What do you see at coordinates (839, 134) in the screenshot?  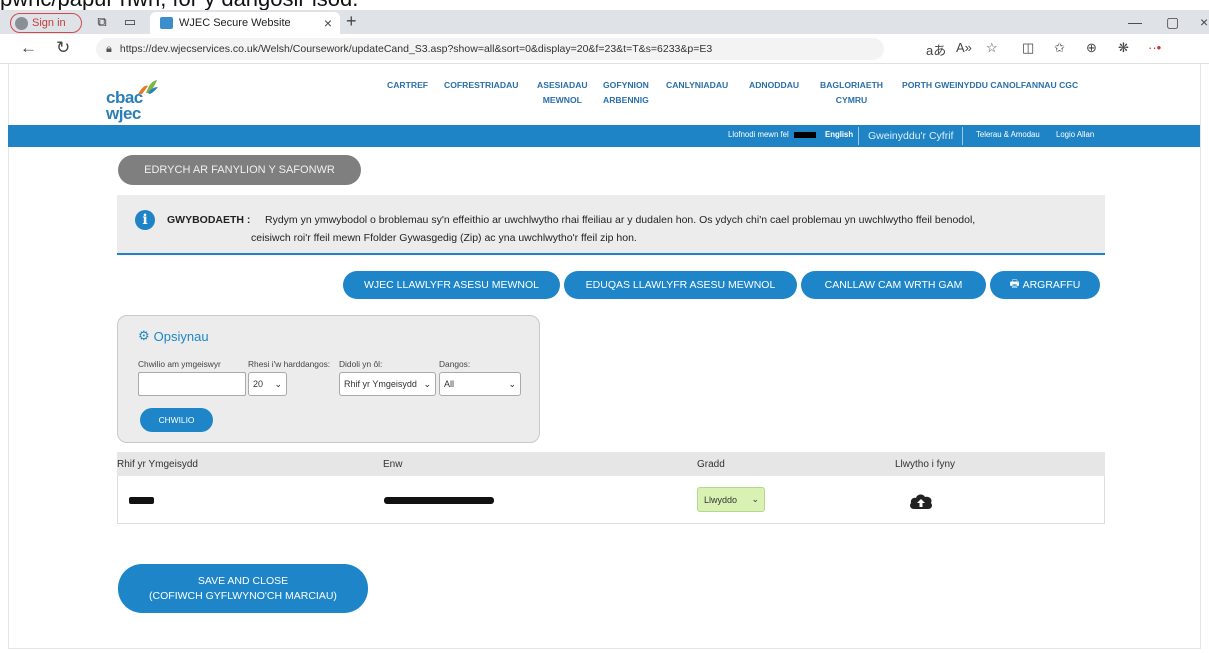 I see `english-link: English` at bounding box center [839, 134].